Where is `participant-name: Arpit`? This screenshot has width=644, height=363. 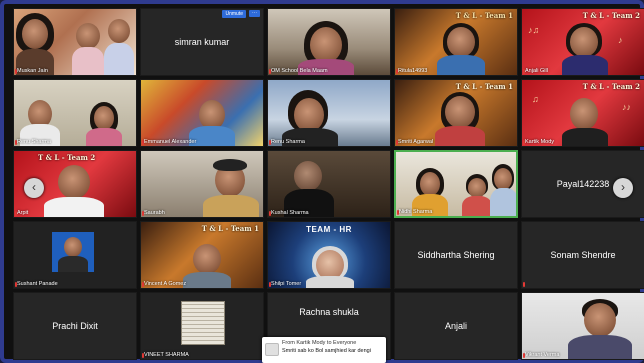
participant-name: Arpit is located at coordinates (23, 213).